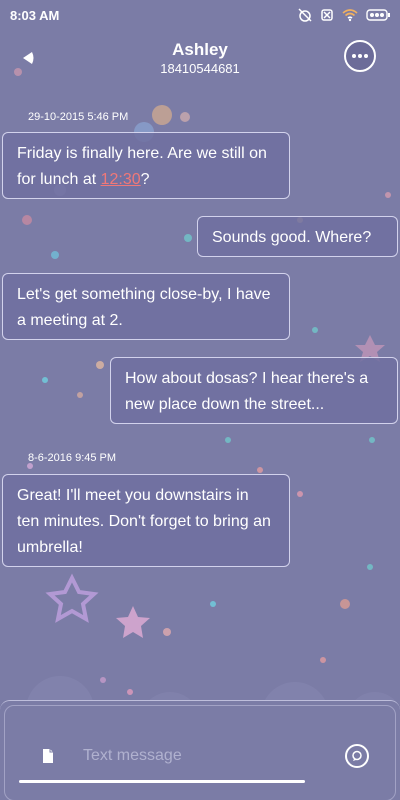  Describe the element at coordinates (121, 179) in the screenshot. I see `time-link: 12:30` at that location.